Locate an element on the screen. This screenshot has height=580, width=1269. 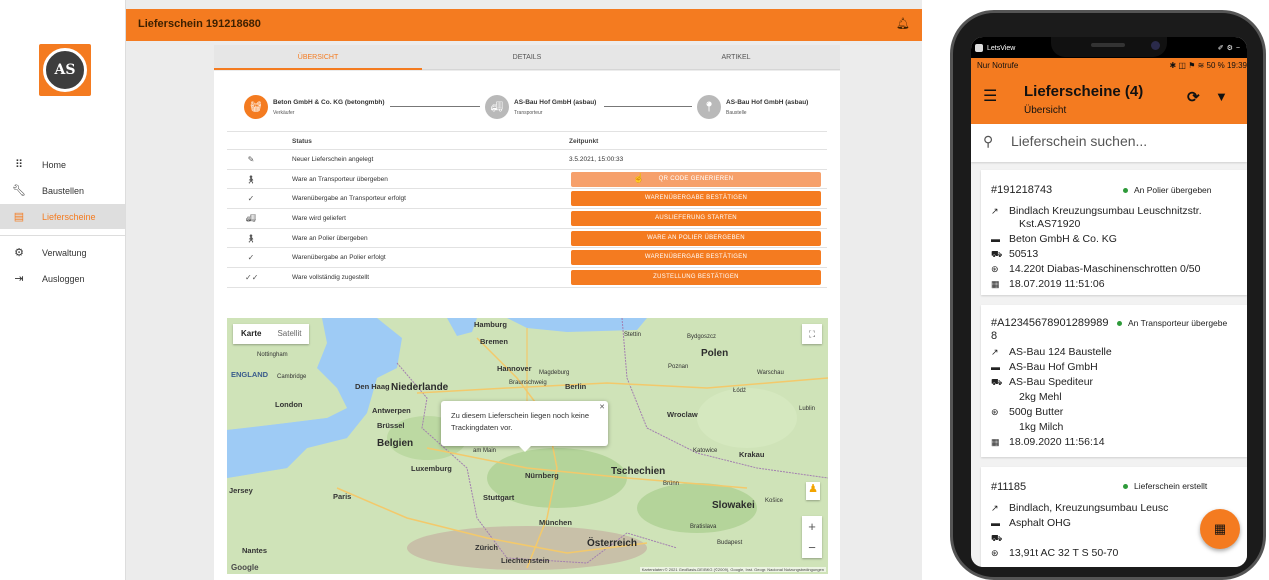
map-label: Bremen is located at coordinates (494, 341).